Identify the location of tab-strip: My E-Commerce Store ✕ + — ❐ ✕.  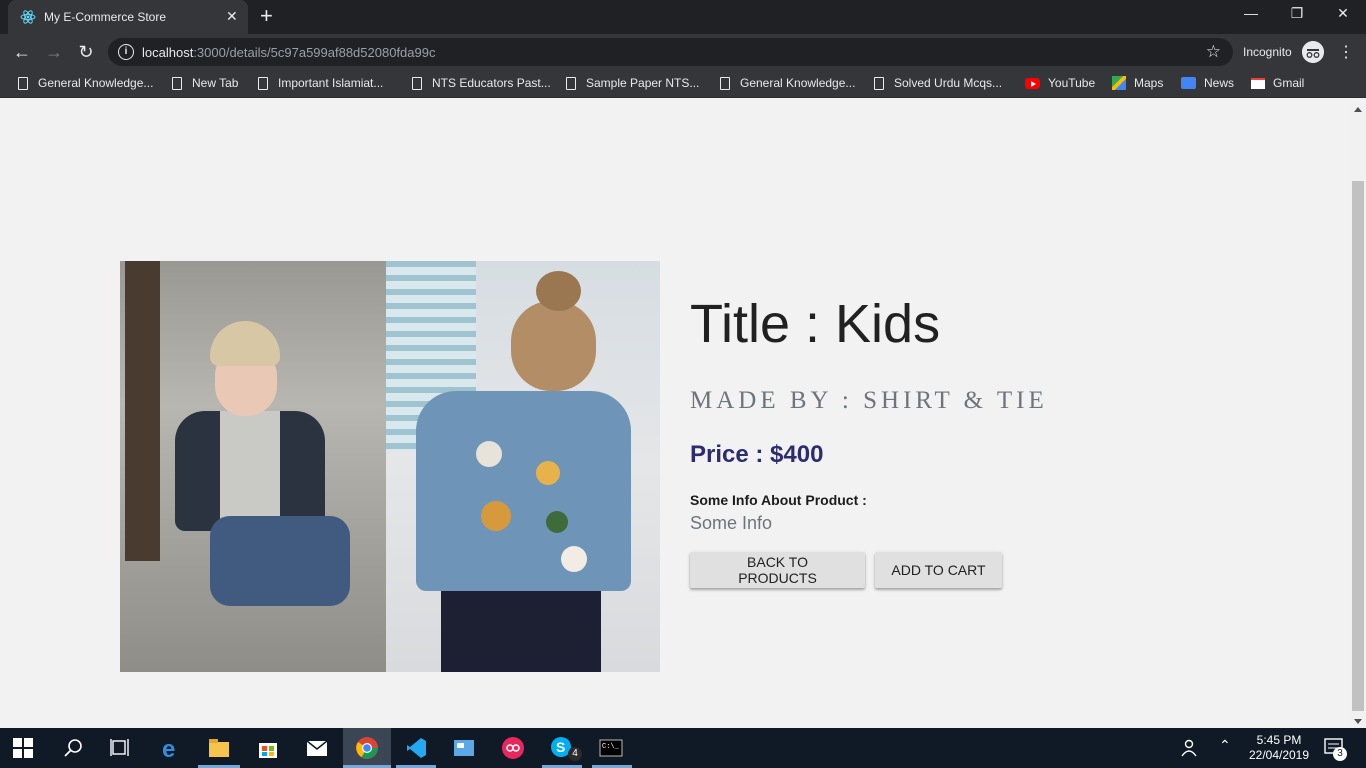
(683, 17).